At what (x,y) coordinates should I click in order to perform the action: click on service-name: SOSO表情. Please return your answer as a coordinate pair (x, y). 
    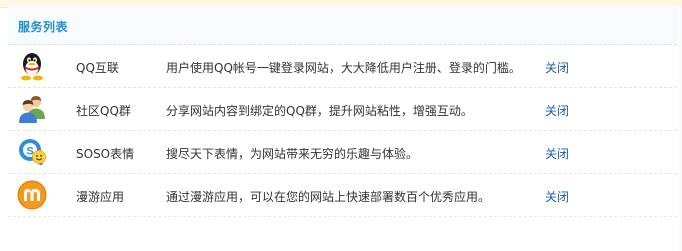
    Looking at the image, I should click on (105, 154).